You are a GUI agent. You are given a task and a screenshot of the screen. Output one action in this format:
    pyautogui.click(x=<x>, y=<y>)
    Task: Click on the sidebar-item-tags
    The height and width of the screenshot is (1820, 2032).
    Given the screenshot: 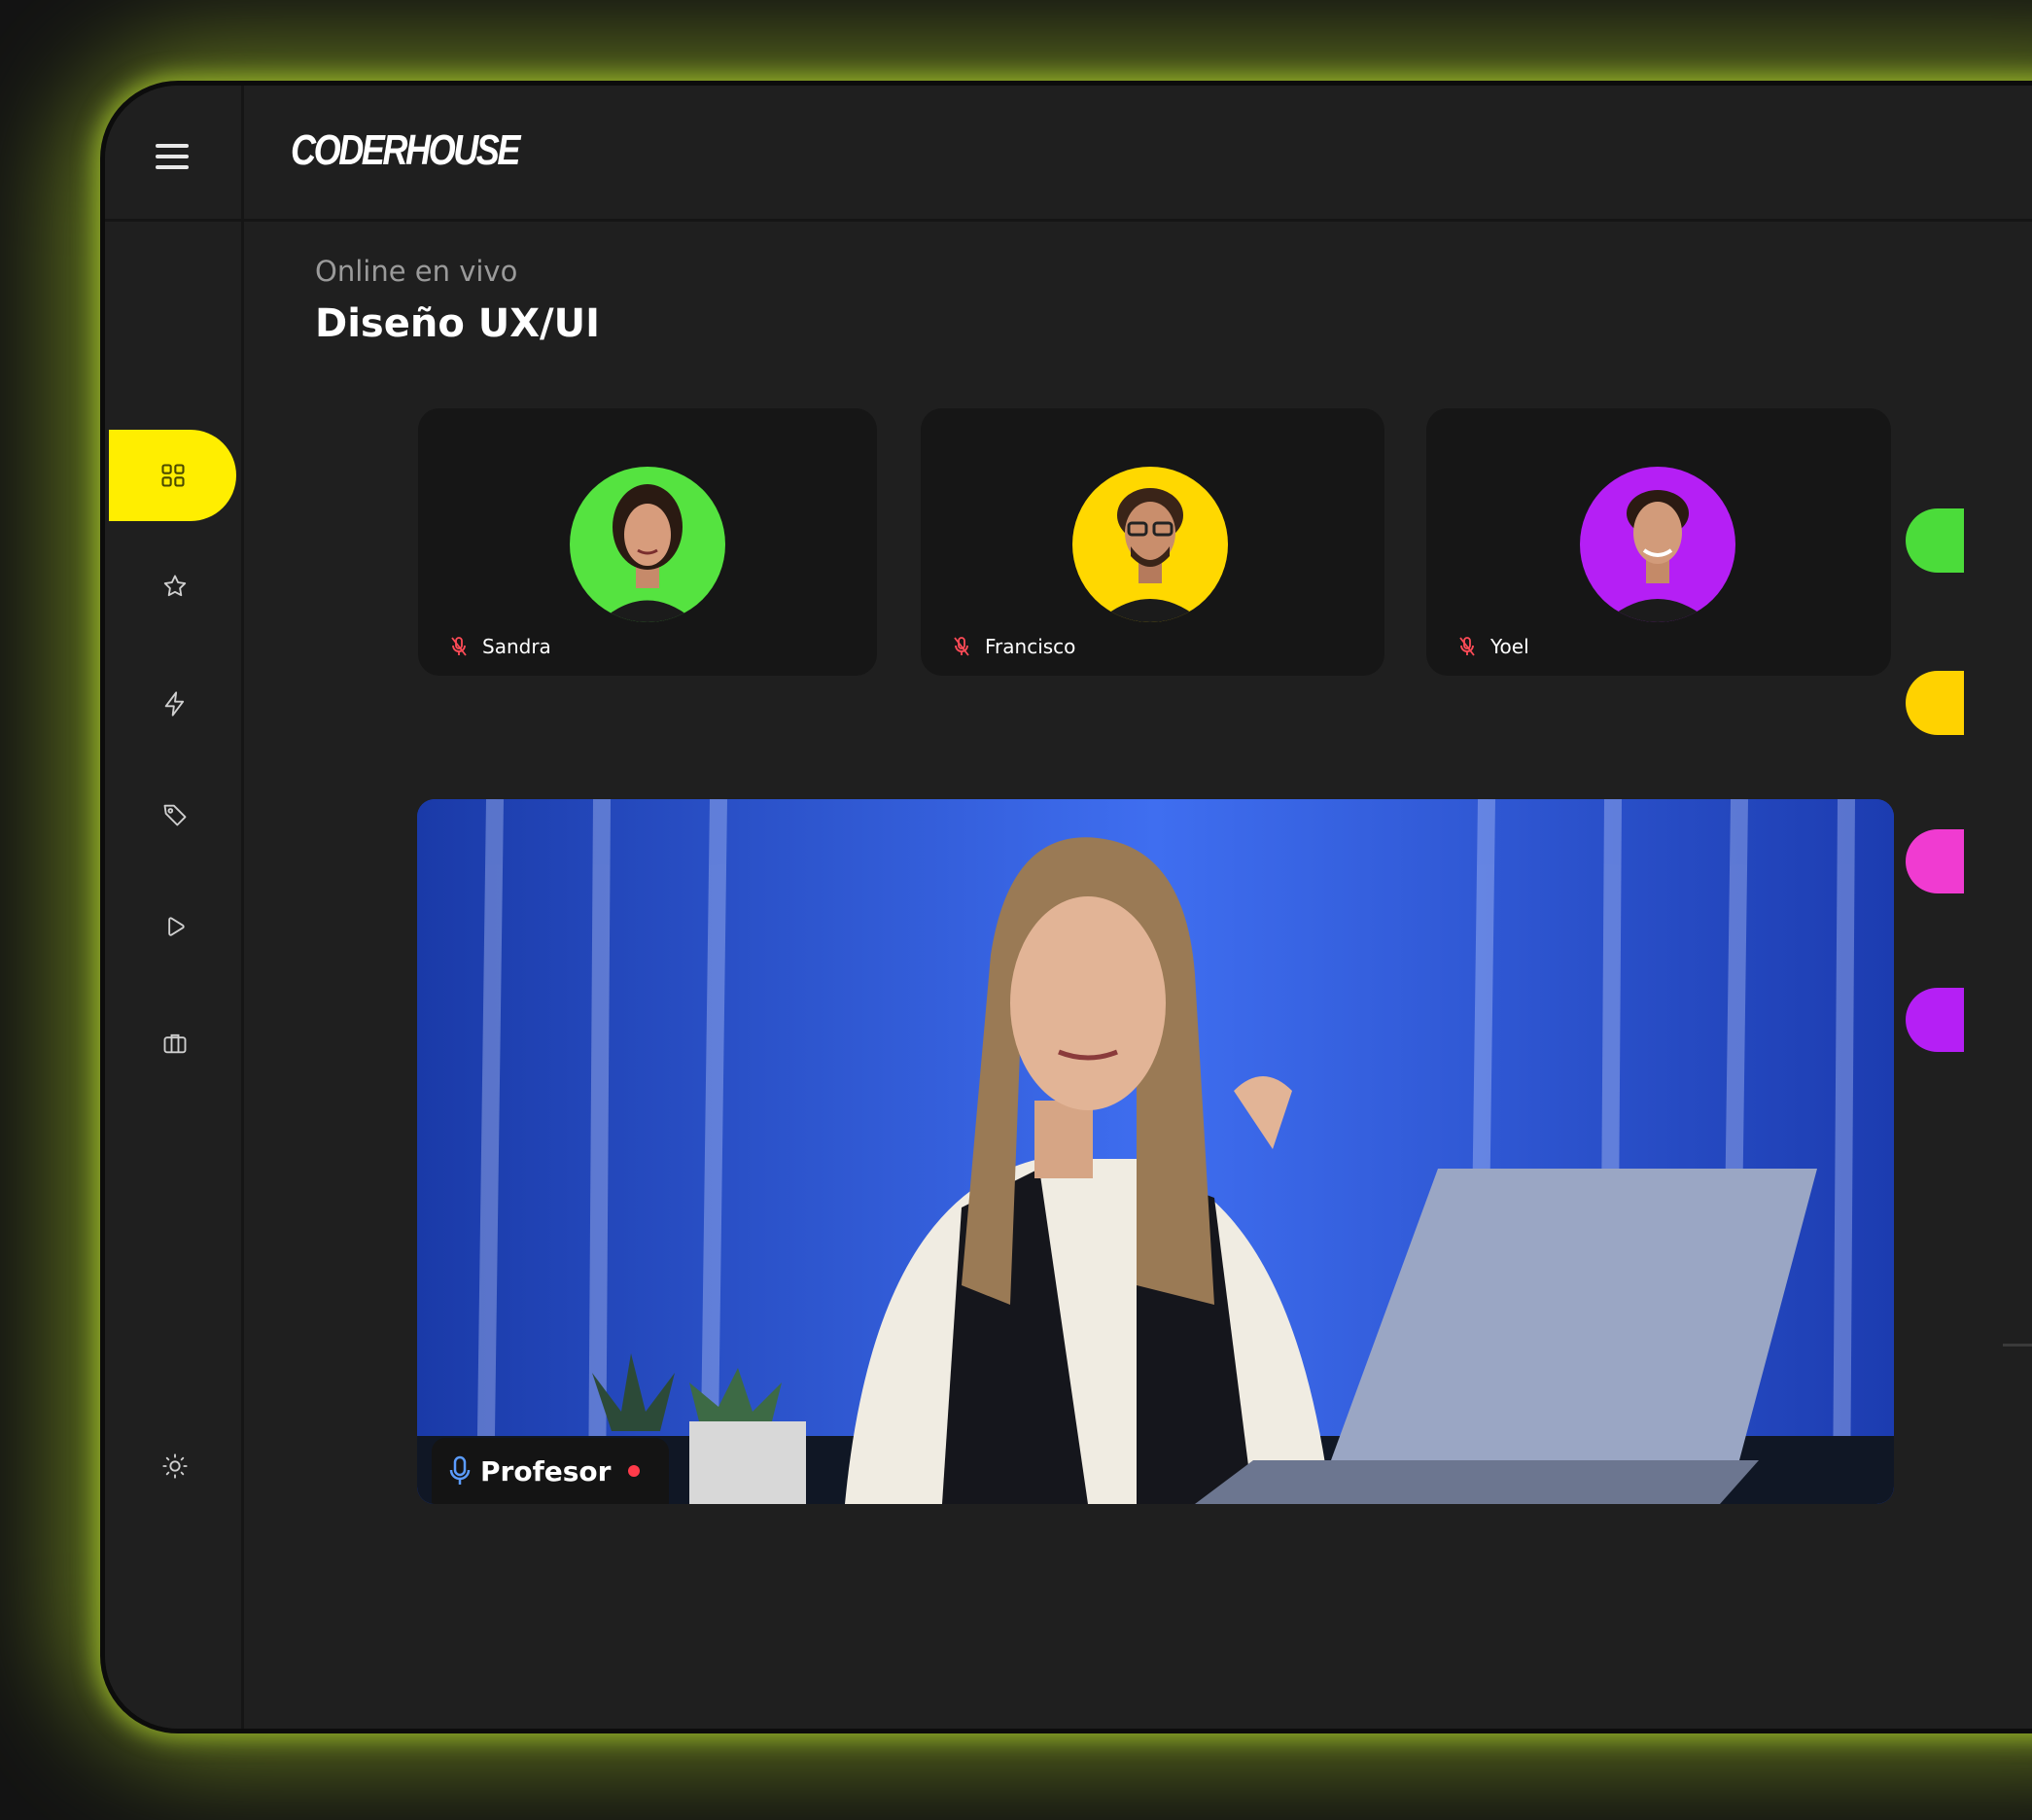 What is the action you would take?
    pyautogui.click(x=174, y=815)
    